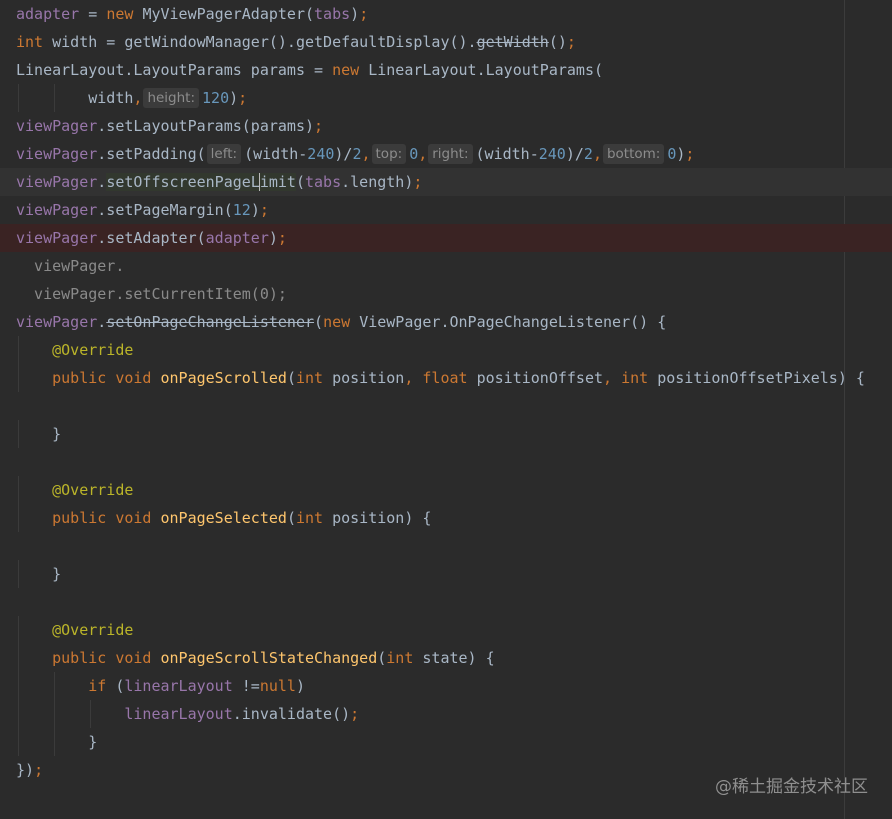  I want to click on code-token: setOffscreenPageL, so click(183, 182).